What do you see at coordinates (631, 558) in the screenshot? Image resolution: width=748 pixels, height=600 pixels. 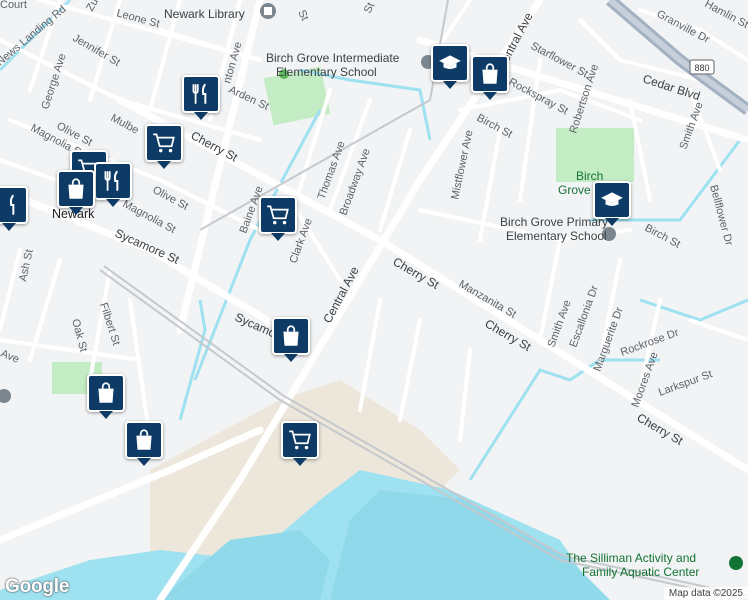 I see `label-silliman-1: The Silliman Activity and` at bounding box center [631, 558].